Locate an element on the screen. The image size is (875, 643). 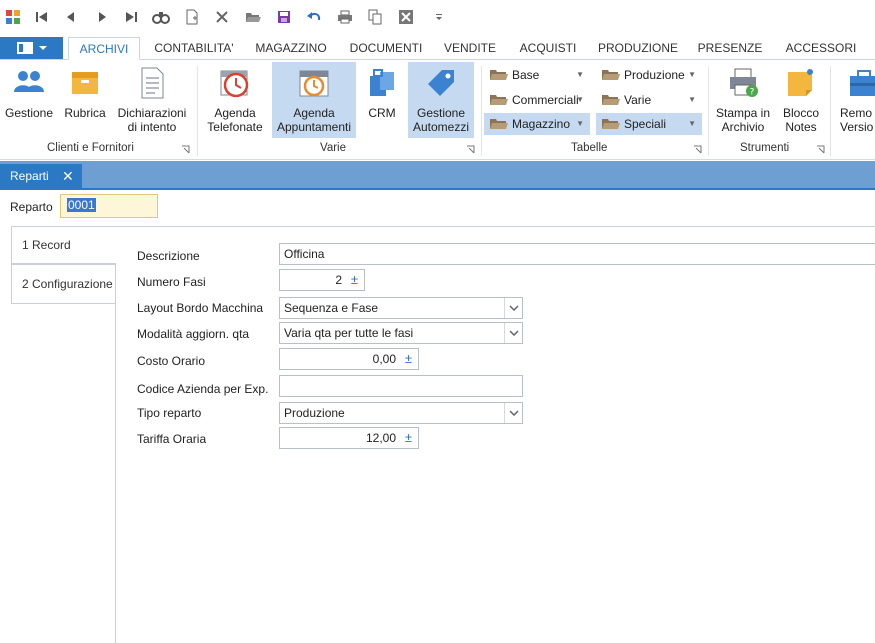
tabelle-varie-label: Varie is located at coordinates (638, 100).